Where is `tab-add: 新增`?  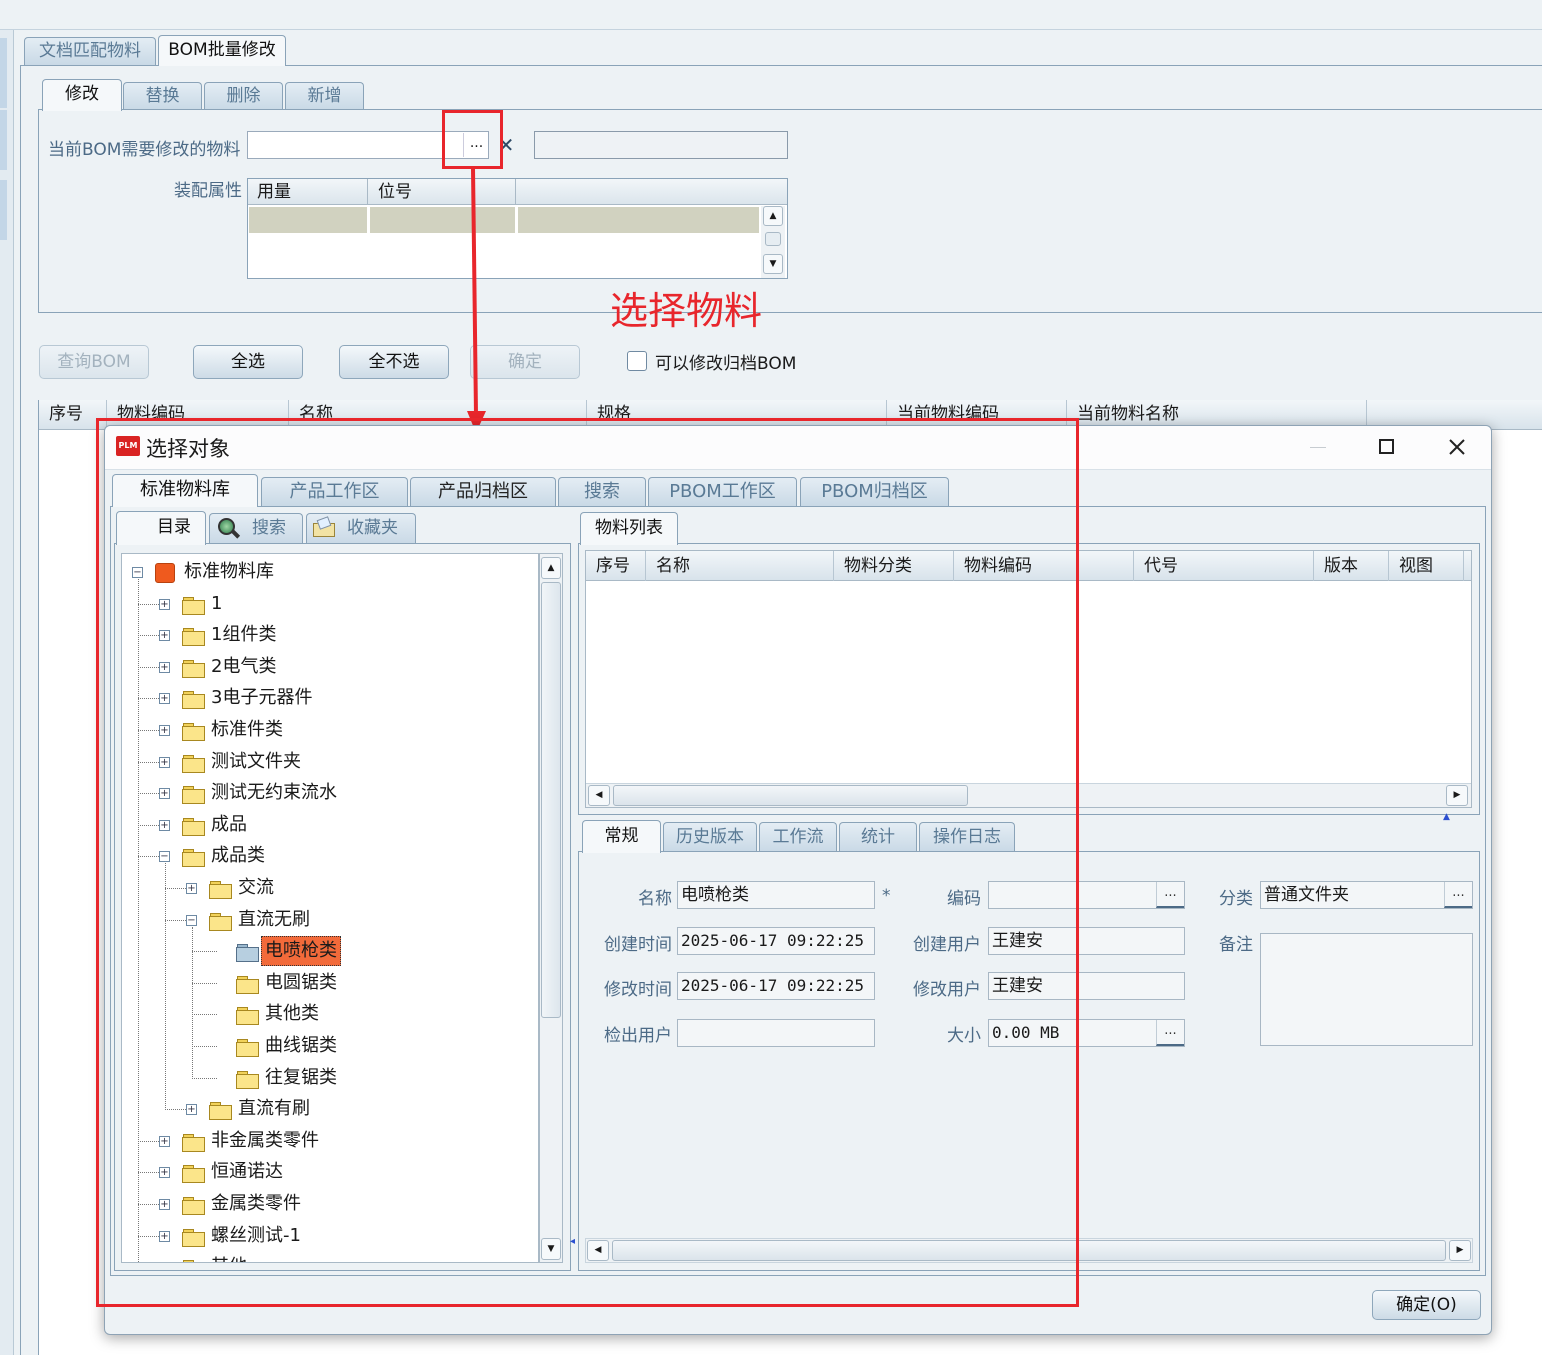 tab-add: 新增 is located at coordinates (324, 96).